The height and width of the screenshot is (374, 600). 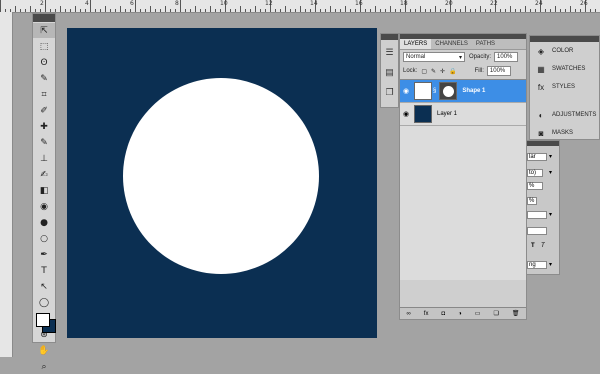 I want to click on ruler-number: 22, so click(x=494, y=3).